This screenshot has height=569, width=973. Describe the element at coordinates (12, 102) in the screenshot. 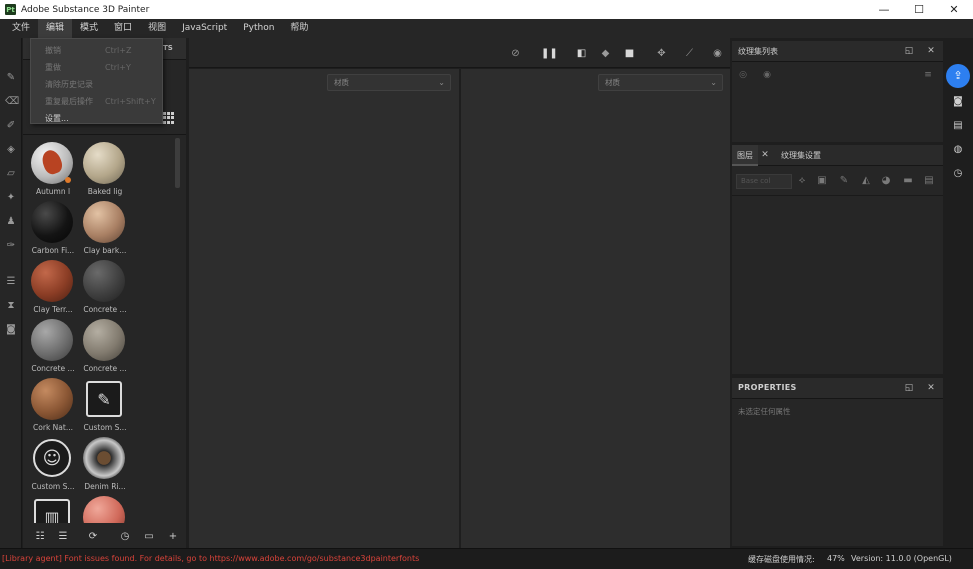

I see `eraser-icon: ⌫` at that location.